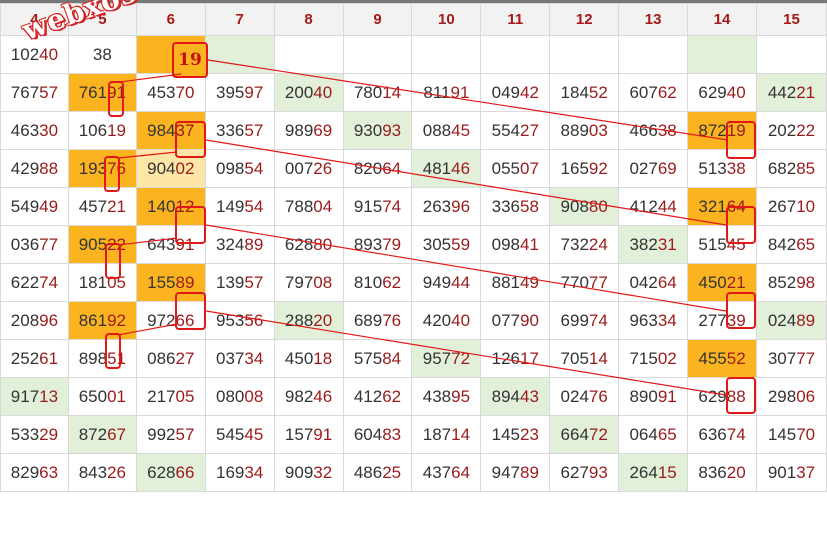 The height and width of the screenshot is (543, 827). I want to click on cell-digits-head: 972, so click(161, 320).